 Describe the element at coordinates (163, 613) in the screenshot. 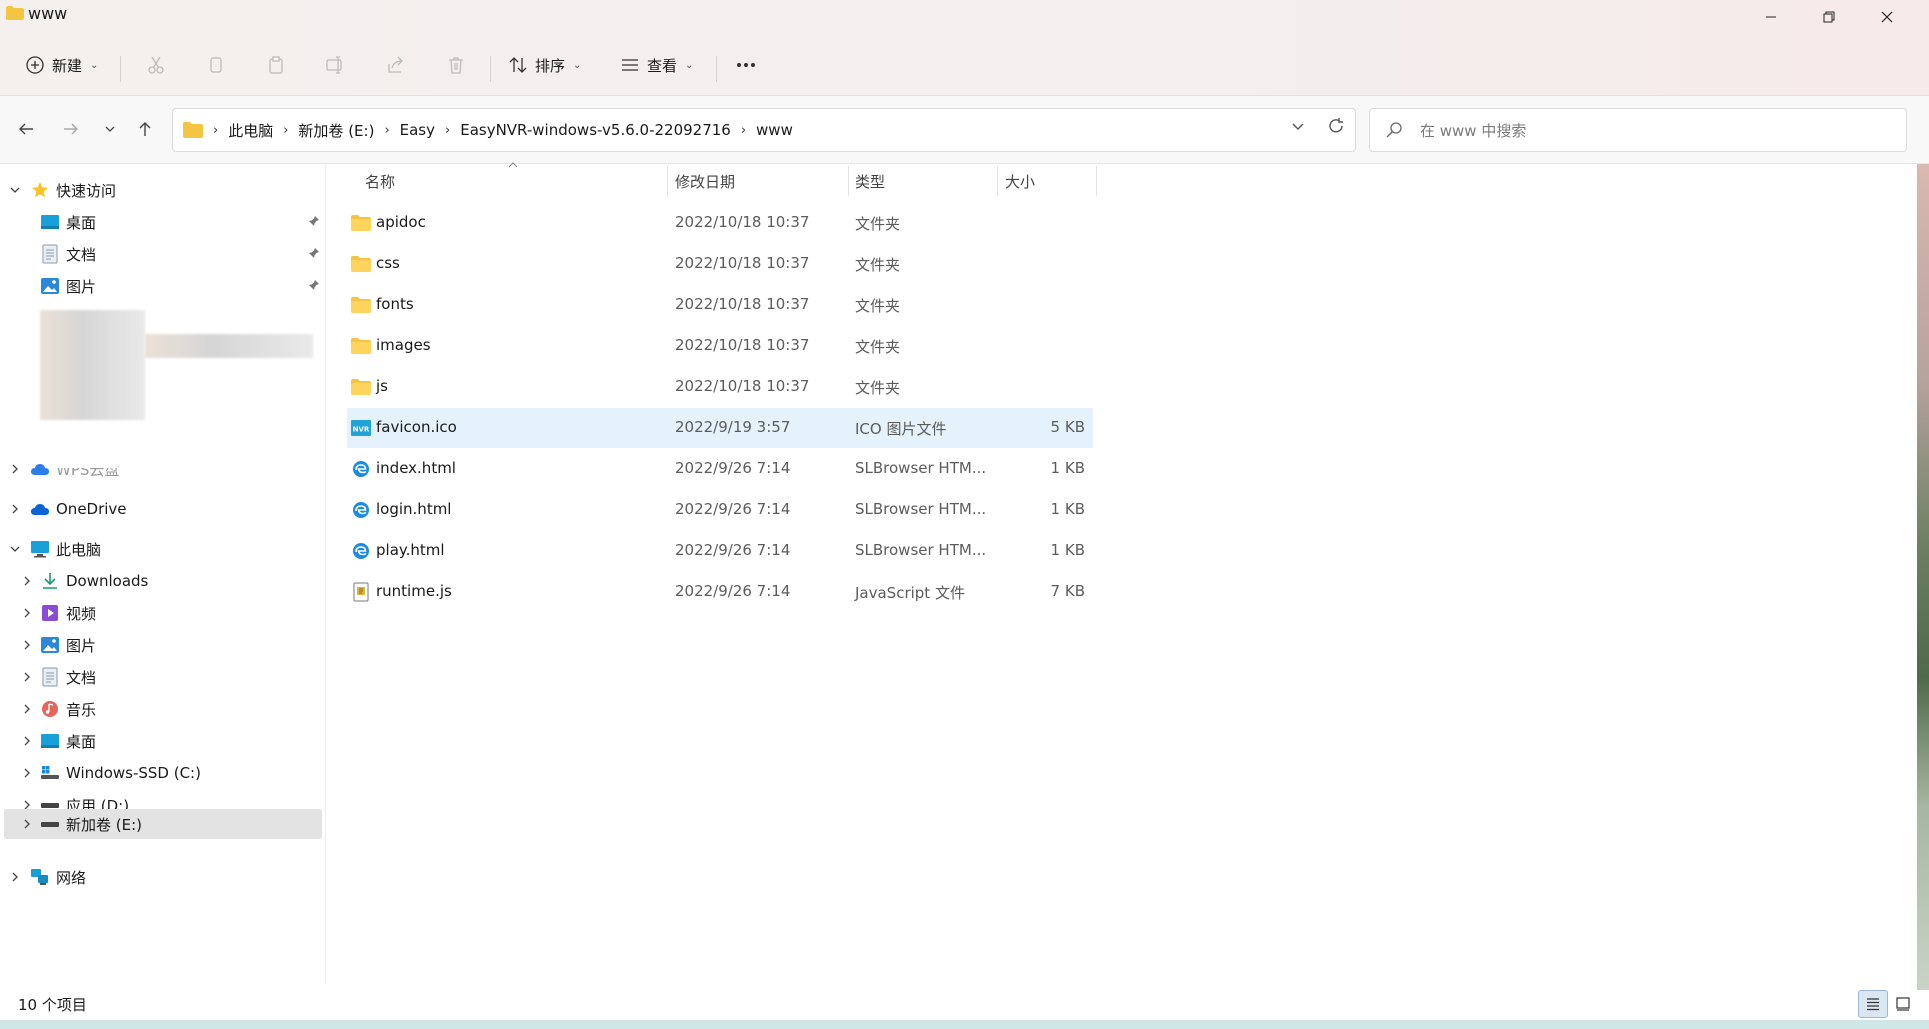

I see `sidebar-item-videos: 视频` at that location.